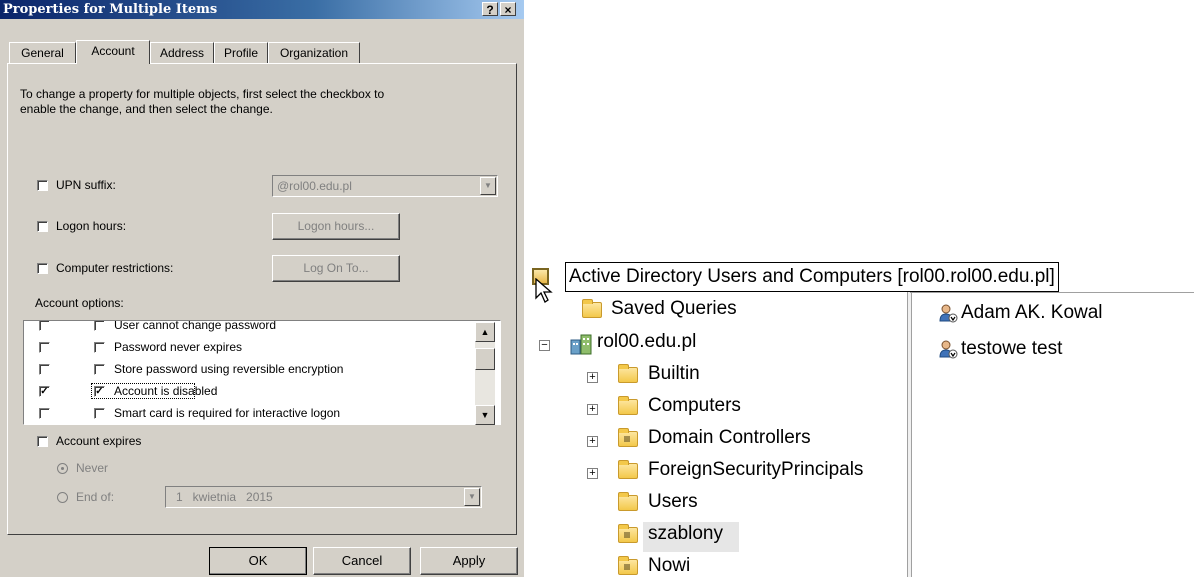 The image size is (1194, 577). What do you see at coordinates (485, 359) in the screenshot?
I see `scrollbar-thumb` at bounding box center [485, 359].